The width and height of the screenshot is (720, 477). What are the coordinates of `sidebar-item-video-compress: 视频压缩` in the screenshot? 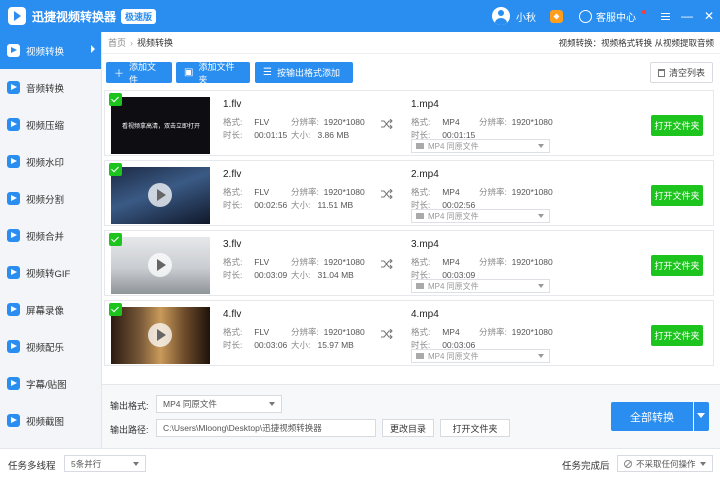 It's located at (50, 124).